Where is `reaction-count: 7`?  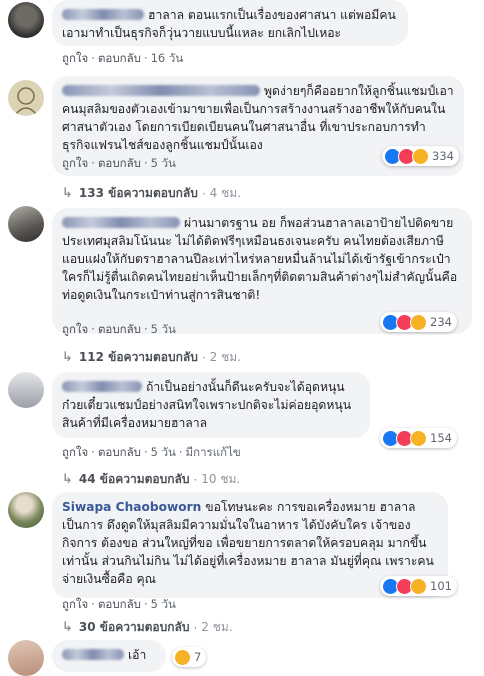 reaction-count: 7 is located at coordinates (198, 657).